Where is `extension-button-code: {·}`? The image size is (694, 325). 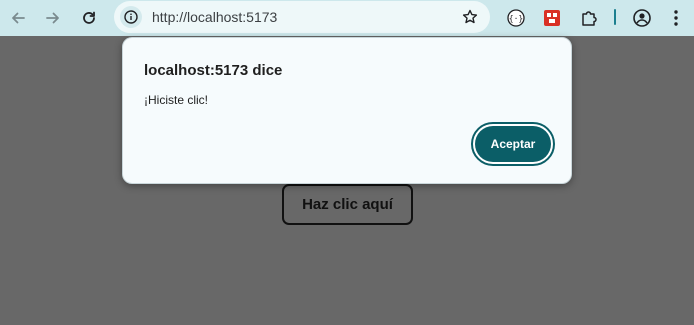
extension-button-code: {·} is located at coordinates (516, 18).